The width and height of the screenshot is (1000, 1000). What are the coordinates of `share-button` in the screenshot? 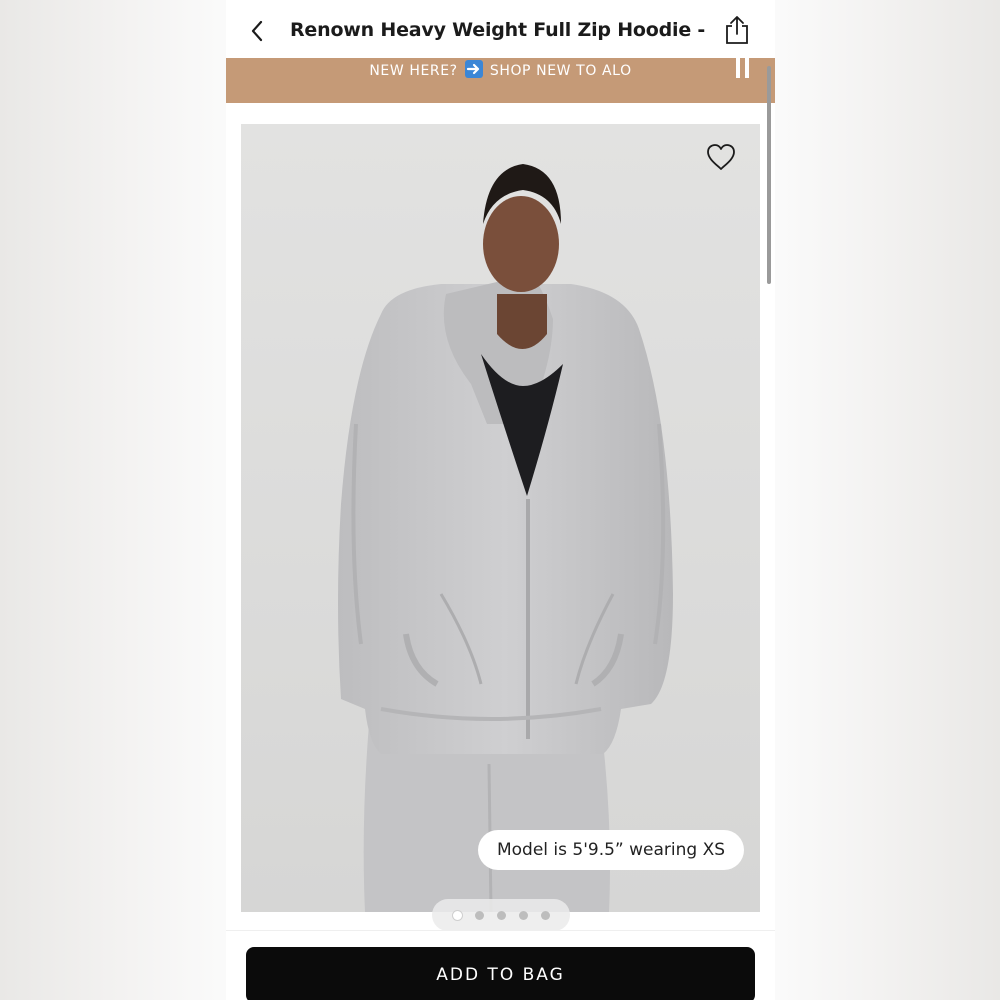 It's located at (737, 30).